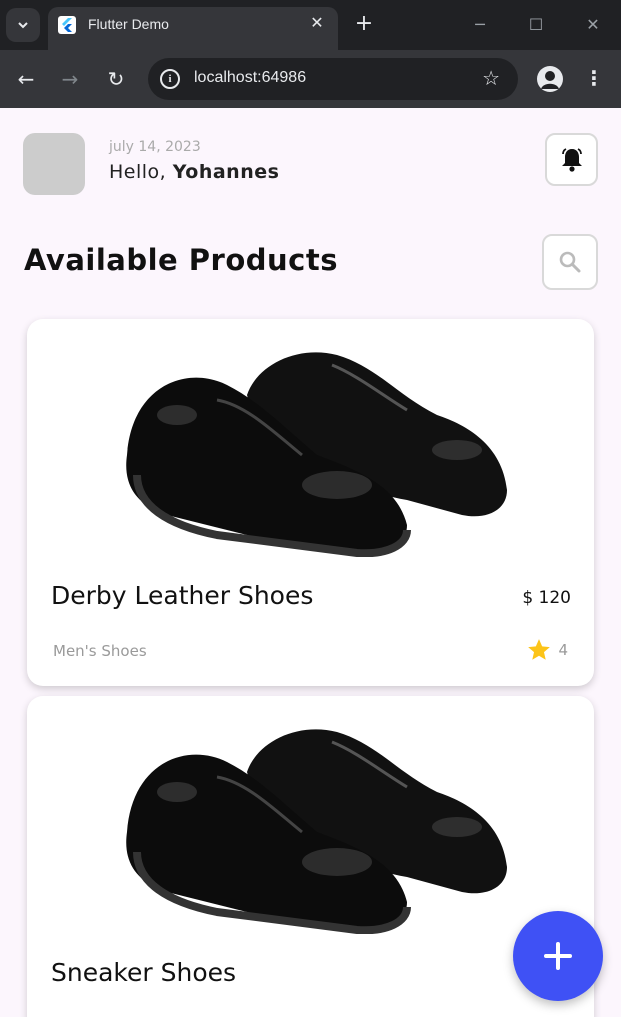 This screenshot has height=1017, width=621. I want to click on plus-icon, so click(558, 956).